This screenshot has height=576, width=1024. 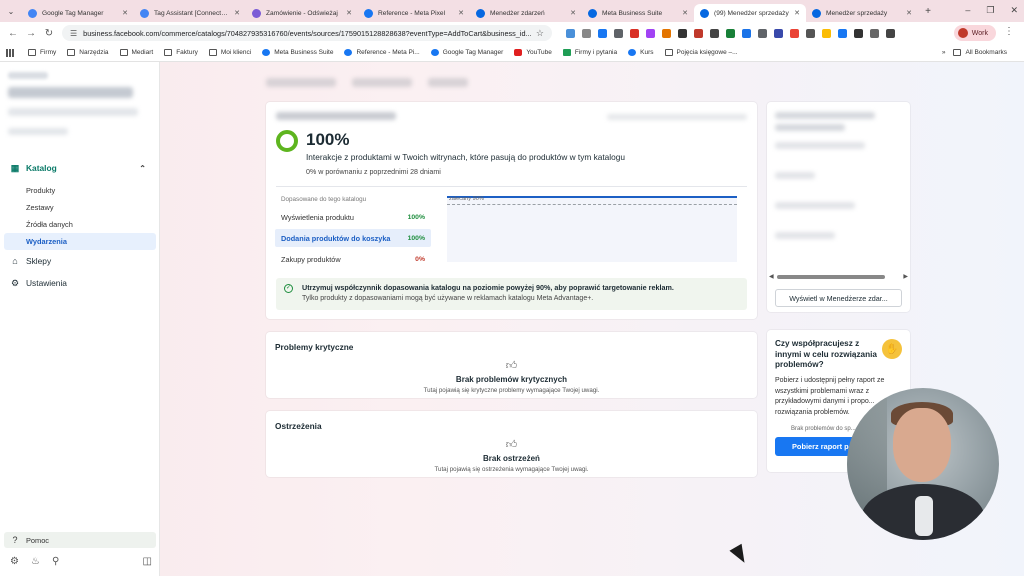 I want to click on horizontal-scrollbar: ◀ ▶, so click(x=838, y=277).